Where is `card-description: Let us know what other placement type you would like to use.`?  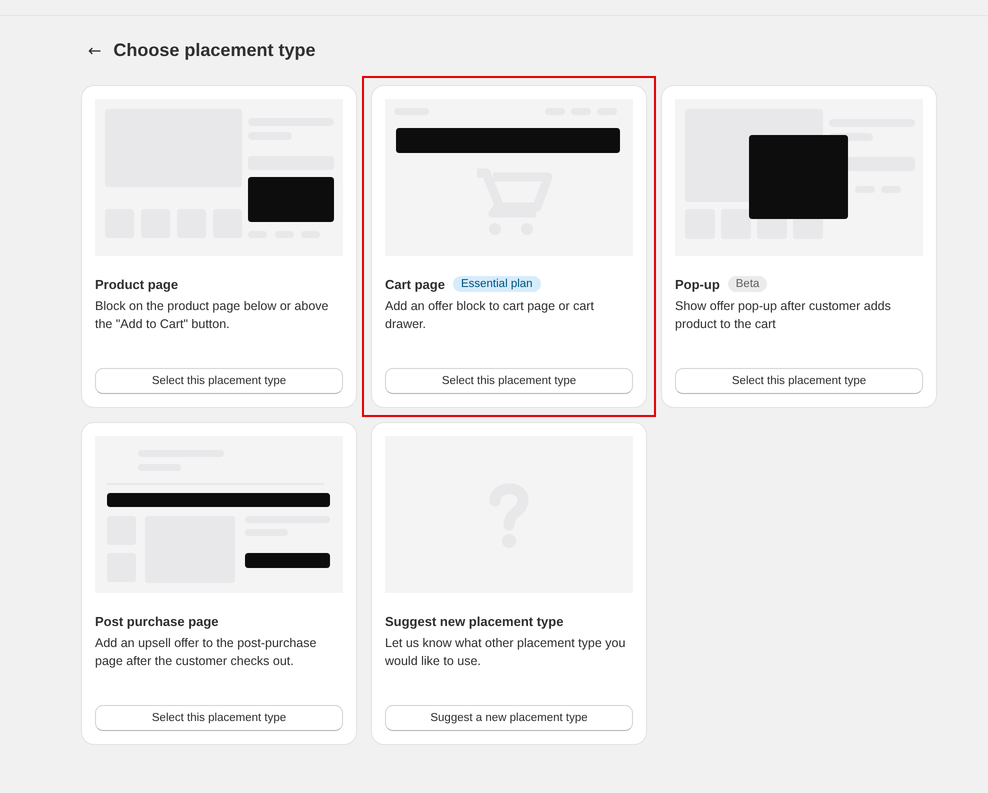 card-description: Let us know what other placement type you would like to use. is located at coordinates (505, 652).